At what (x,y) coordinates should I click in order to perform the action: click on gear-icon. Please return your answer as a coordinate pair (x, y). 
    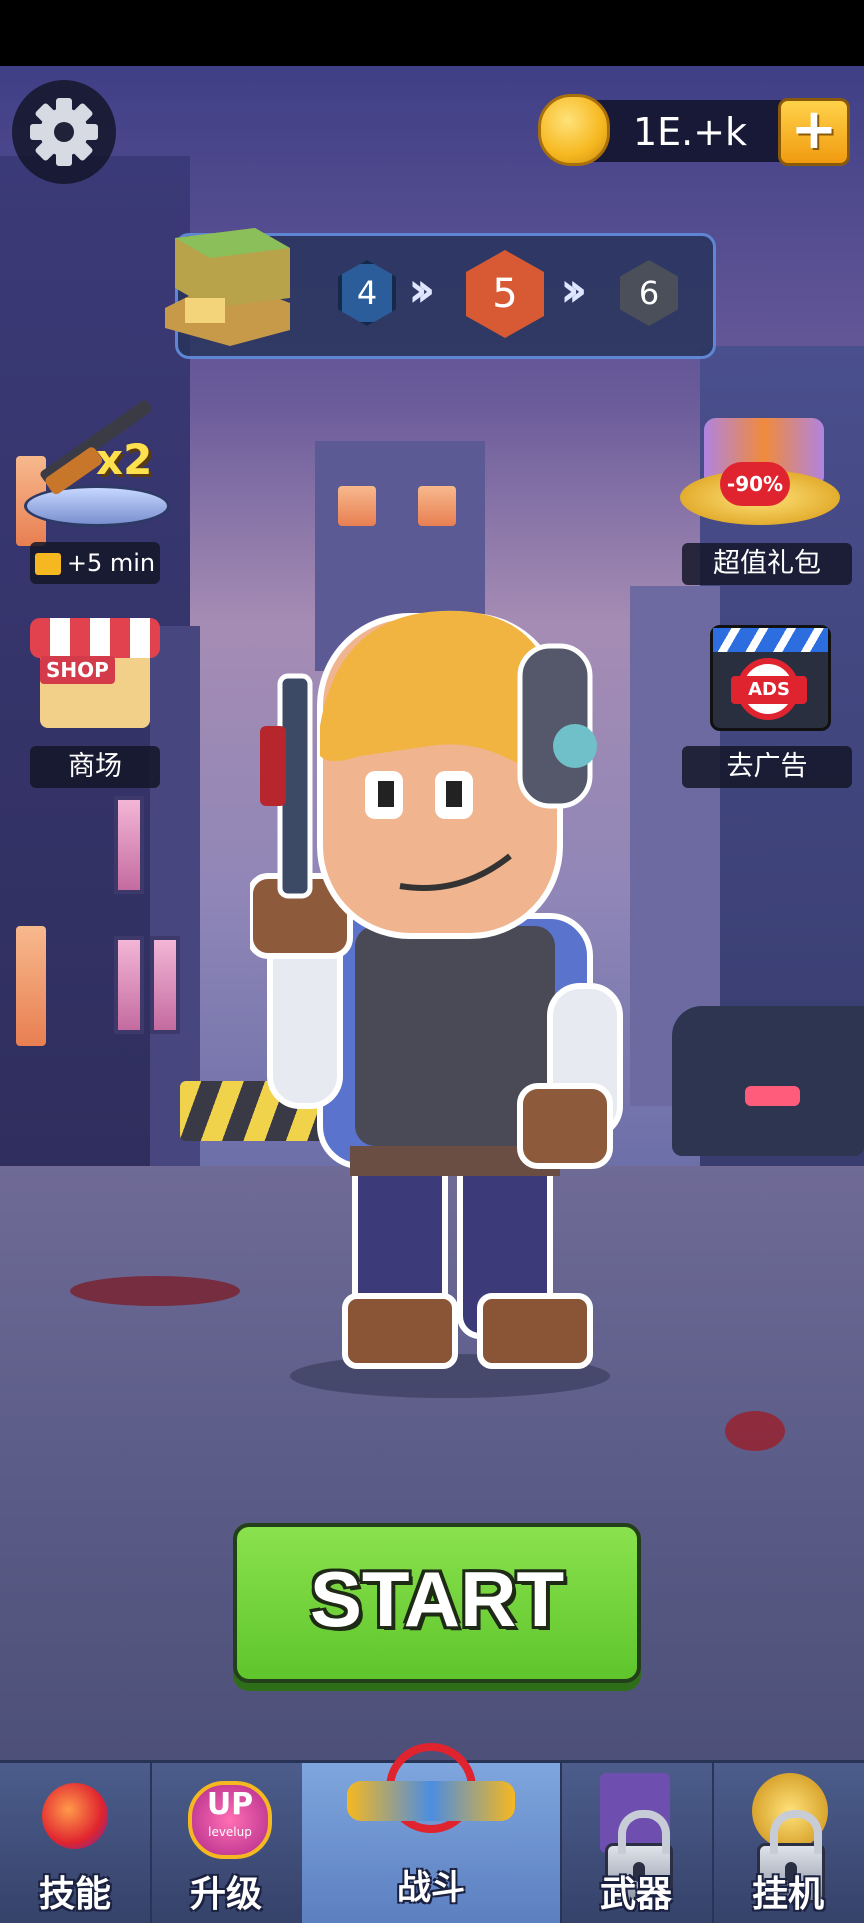
    Looking at the image, I should click on (64, 132).